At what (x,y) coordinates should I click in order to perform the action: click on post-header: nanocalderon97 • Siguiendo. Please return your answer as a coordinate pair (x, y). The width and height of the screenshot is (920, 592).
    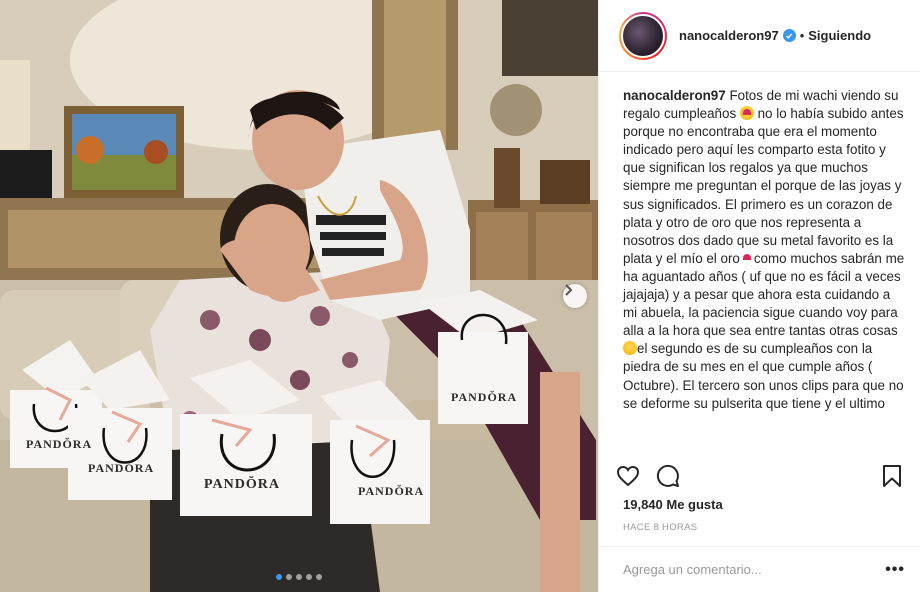
    Looking at the image, I should click on (759, 36).